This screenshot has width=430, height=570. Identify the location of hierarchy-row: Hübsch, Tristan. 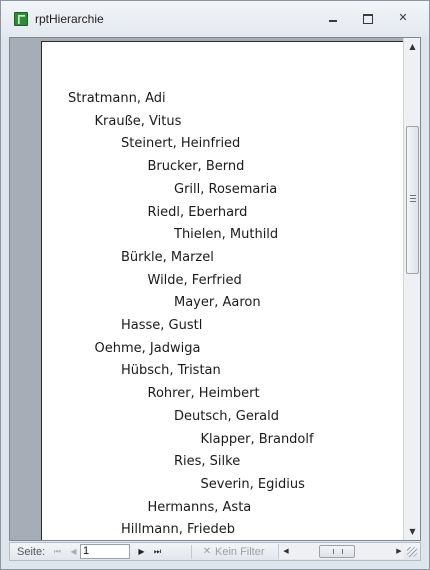
(171, 371).